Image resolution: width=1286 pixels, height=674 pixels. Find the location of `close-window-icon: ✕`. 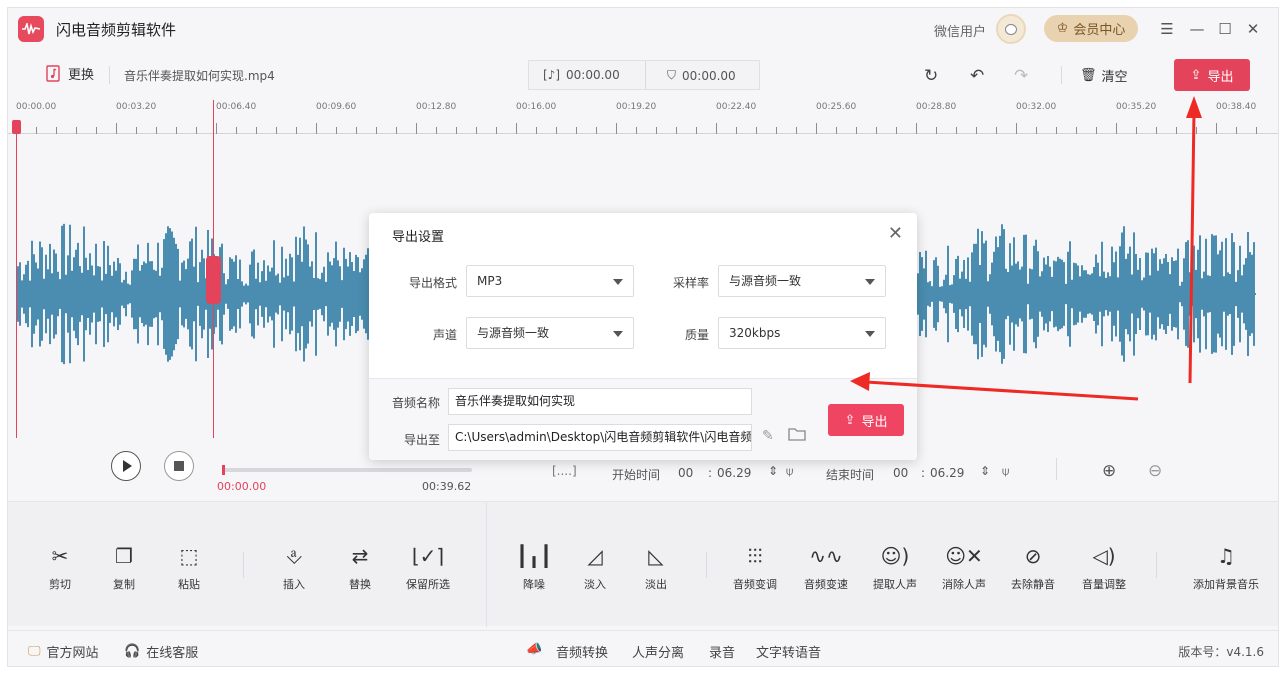

close-window-icon: ✕ is located at coordinates (1253, 29).